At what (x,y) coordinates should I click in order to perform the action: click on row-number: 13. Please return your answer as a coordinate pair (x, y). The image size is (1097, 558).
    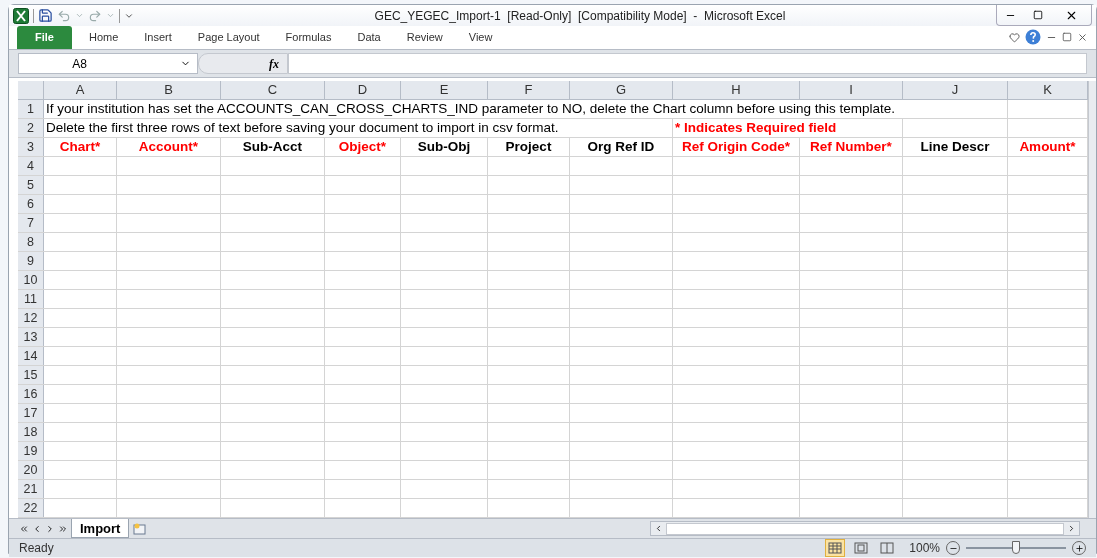
    Looking at the image, I should click on (31, 337).